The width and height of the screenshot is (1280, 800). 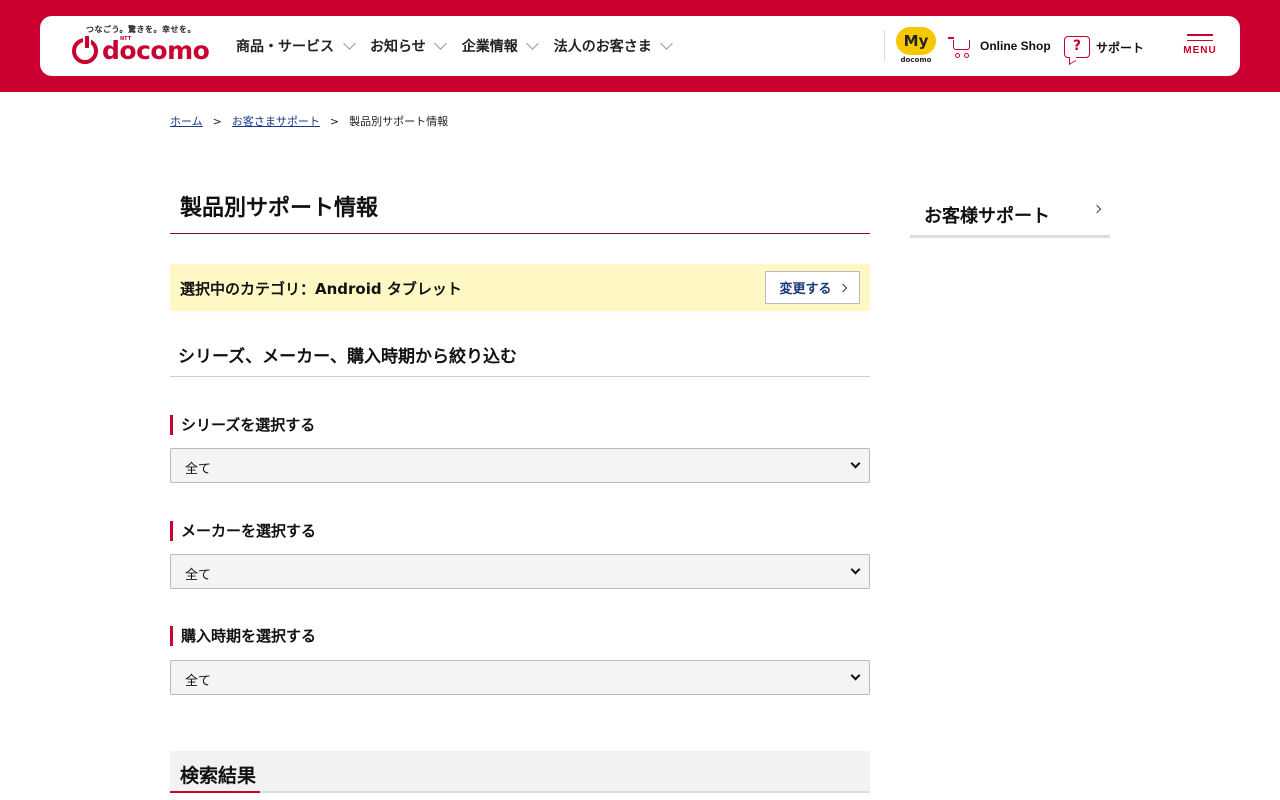 What do you see at coordinates (276, 121) in the screenshot?
I see `breadcrumb-customer-support: お客さまサポート` at bounding box center [276, 121].